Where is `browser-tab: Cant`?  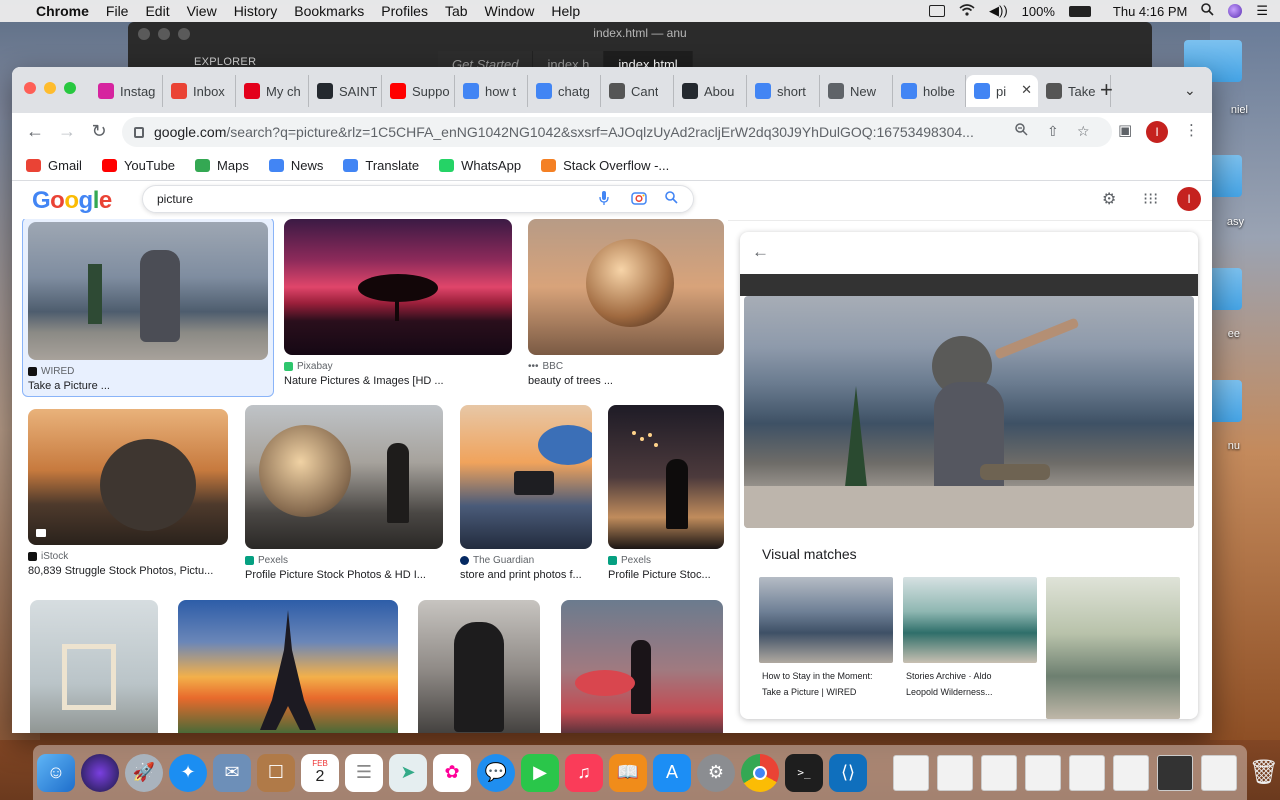 browser-tab: Cant is located at coordinates (637, 91).